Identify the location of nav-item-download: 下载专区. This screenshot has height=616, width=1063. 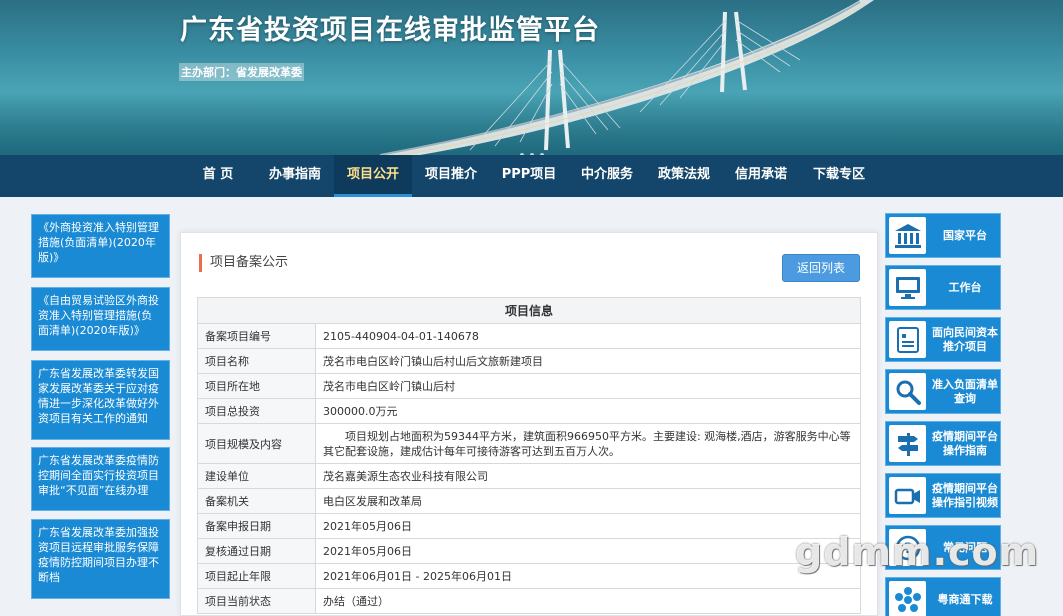
(839, 176).